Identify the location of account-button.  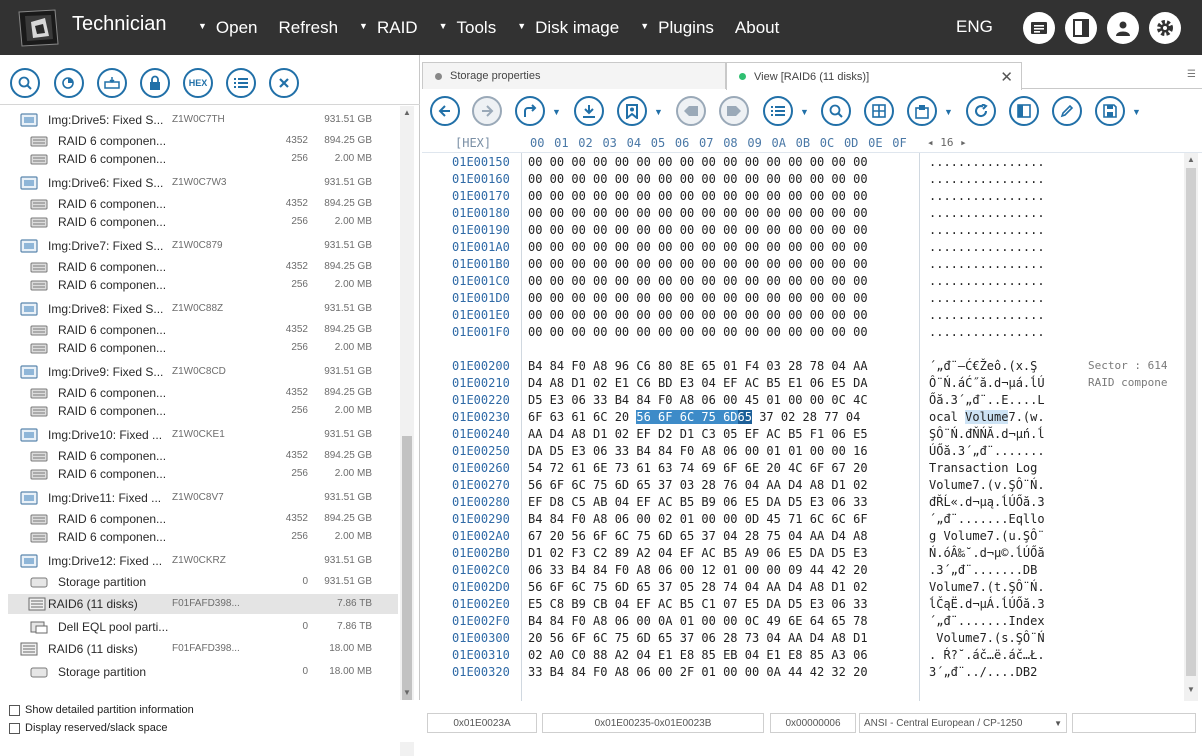
(1123, 28).